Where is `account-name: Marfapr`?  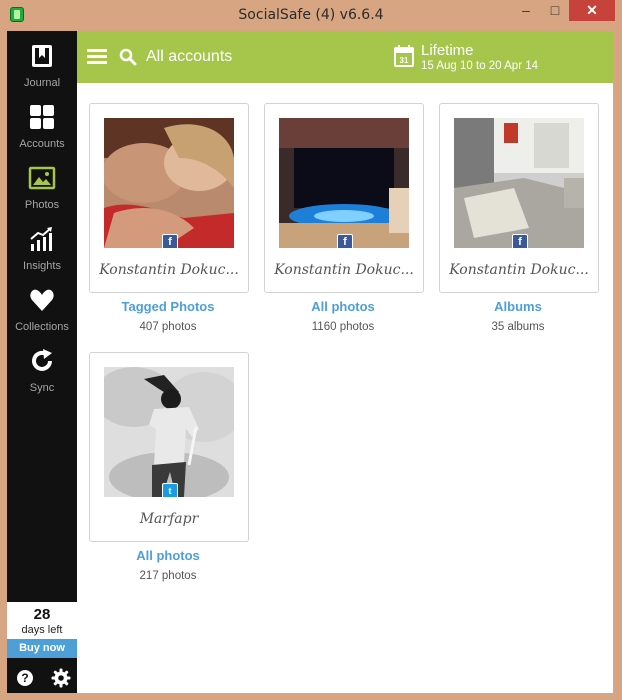
account-name: Marfapr is located at coordinates (169, 519).